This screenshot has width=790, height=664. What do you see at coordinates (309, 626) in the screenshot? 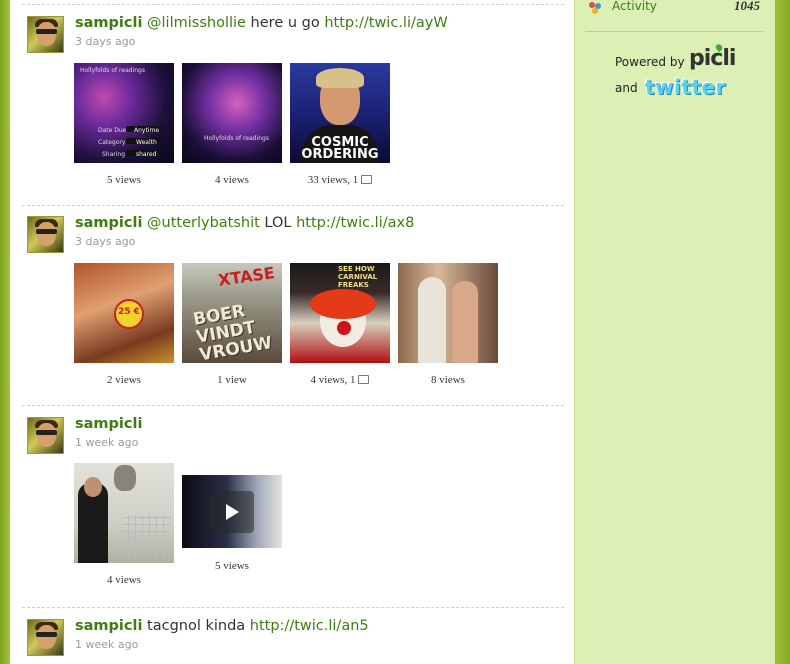
I see `tweet-url-link: http://twic.li/an5` at bounding box center [309, 626].